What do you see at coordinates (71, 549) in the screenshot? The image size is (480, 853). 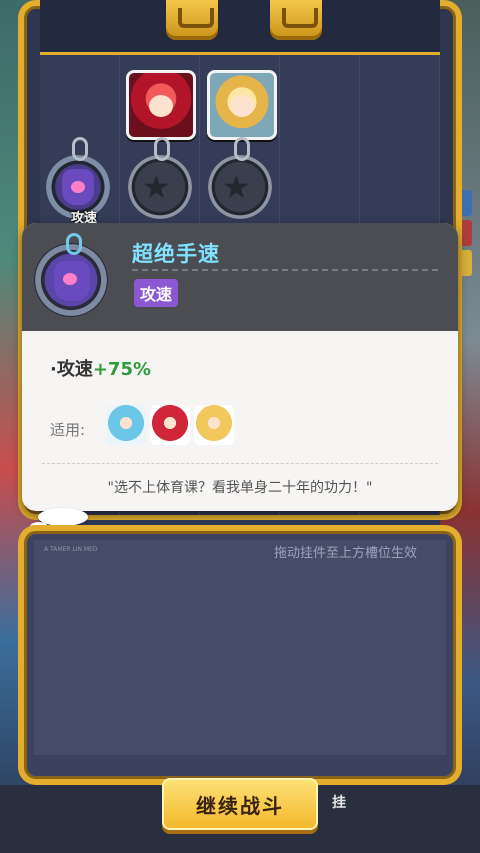 I see `inventory-tiny-text: A TAMER LIN MED` at bounding box center [71, 549].